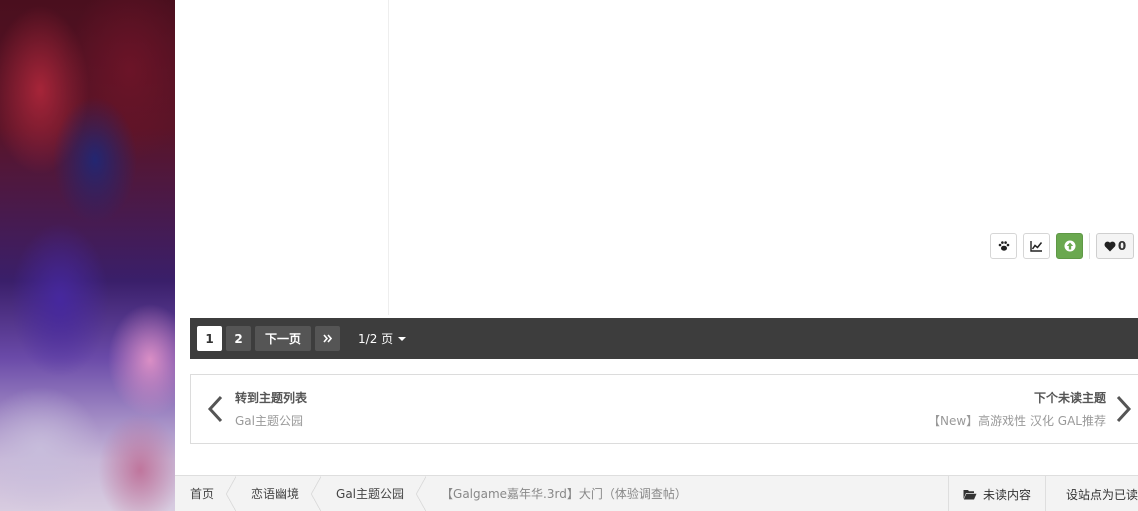  I want to click on post-action-bar: 0, so click(1062, 246).